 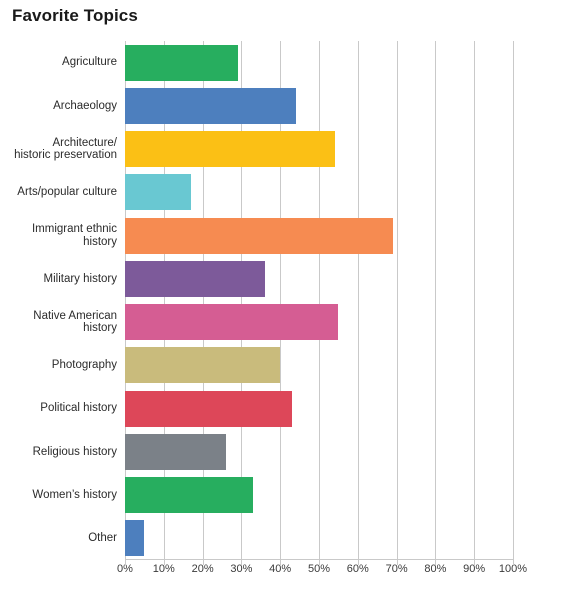 I want to click on category-label: Political history, so click(x=59, y=408).